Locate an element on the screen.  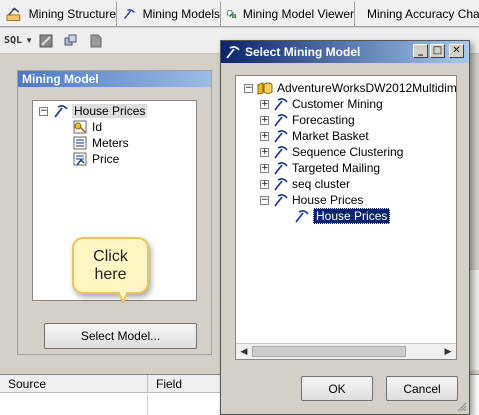
tree-node-model-selected: House Prices is located at coordinates (342, 216).